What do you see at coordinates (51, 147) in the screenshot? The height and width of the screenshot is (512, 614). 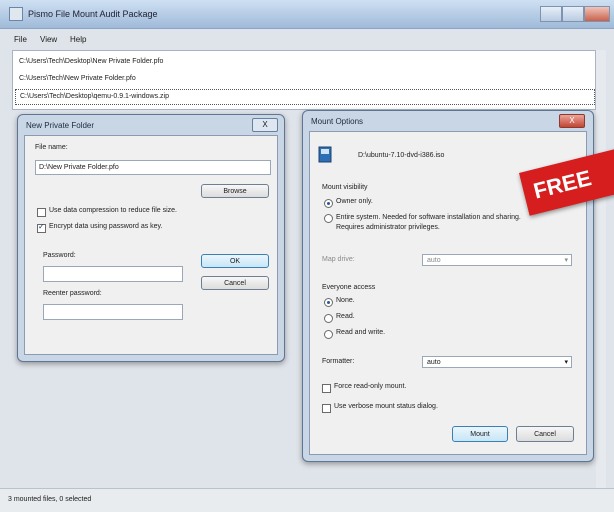 I see `file-name-label: File name:` at bounding box center [51, 147].